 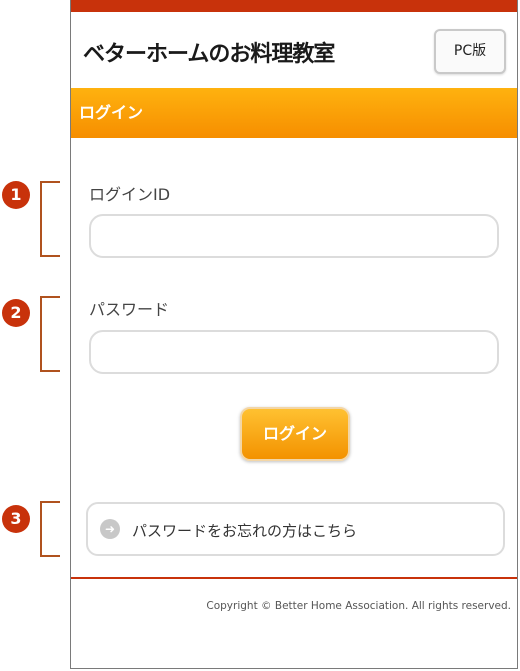 I want to click on arrow-right-circle-icon: ➜, so click(x=110, y=529).